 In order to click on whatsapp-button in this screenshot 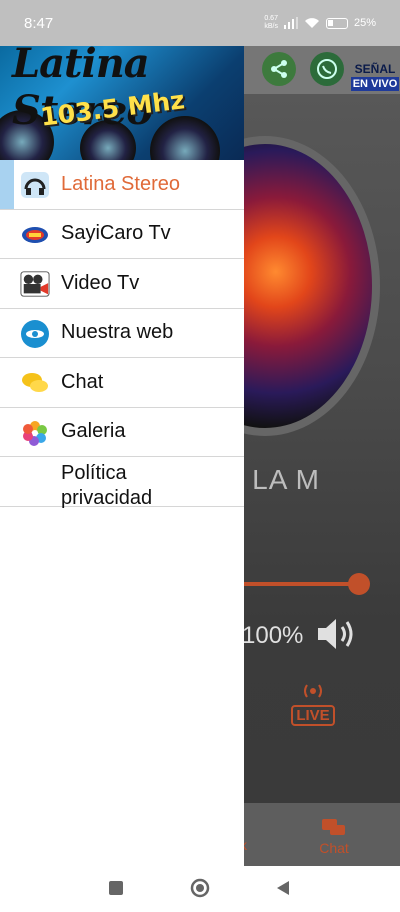, I will do `click(327, 69)`.